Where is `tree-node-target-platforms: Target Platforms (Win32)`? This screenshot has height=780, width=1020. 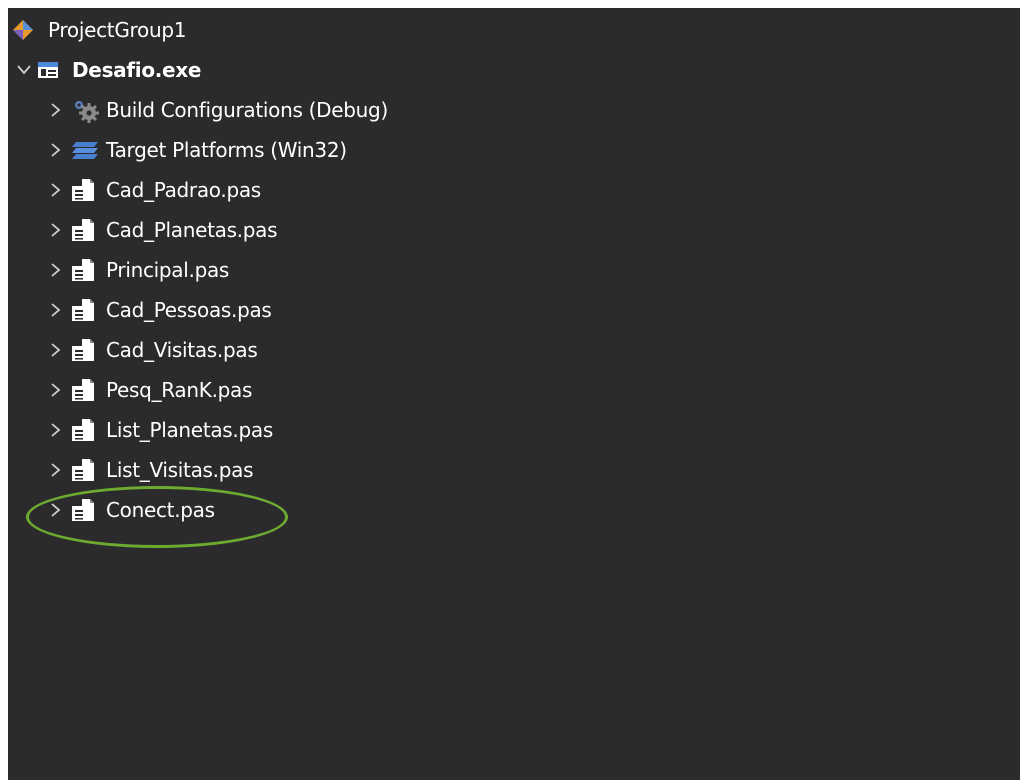
tree-node-target-platforms: Target Platforms (Win32) is located at coordinates (194, 150).